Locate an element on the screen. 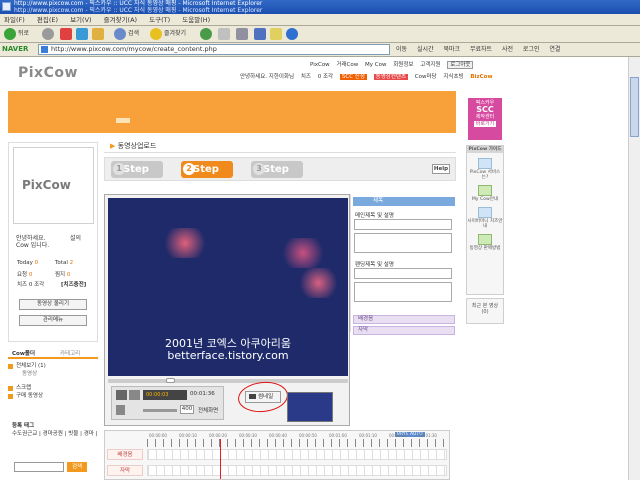 This screenshot has height=480, width=640. nav-cow-yard: Cow마당 is located at coordinates (426, 77).